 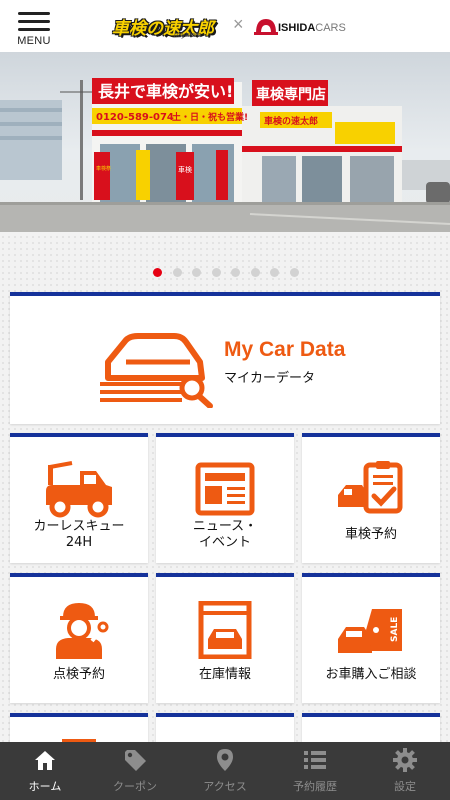 What do you see at coordinates (315, 760) in the screenshot?
I see `list-icon` at bounding box center [315, 760].